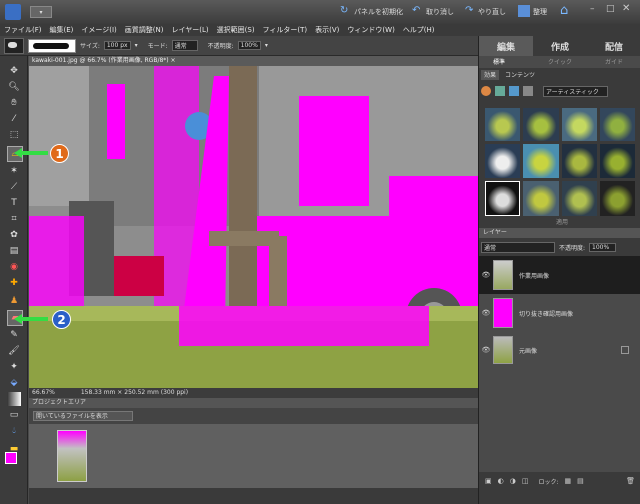 Image resolution: width=640 pixels, height=504 pixels. Describe the element at coordinates (559, 350) in the screenshot. I see `layer-row-original: 👁︎ 元画像` at that location.